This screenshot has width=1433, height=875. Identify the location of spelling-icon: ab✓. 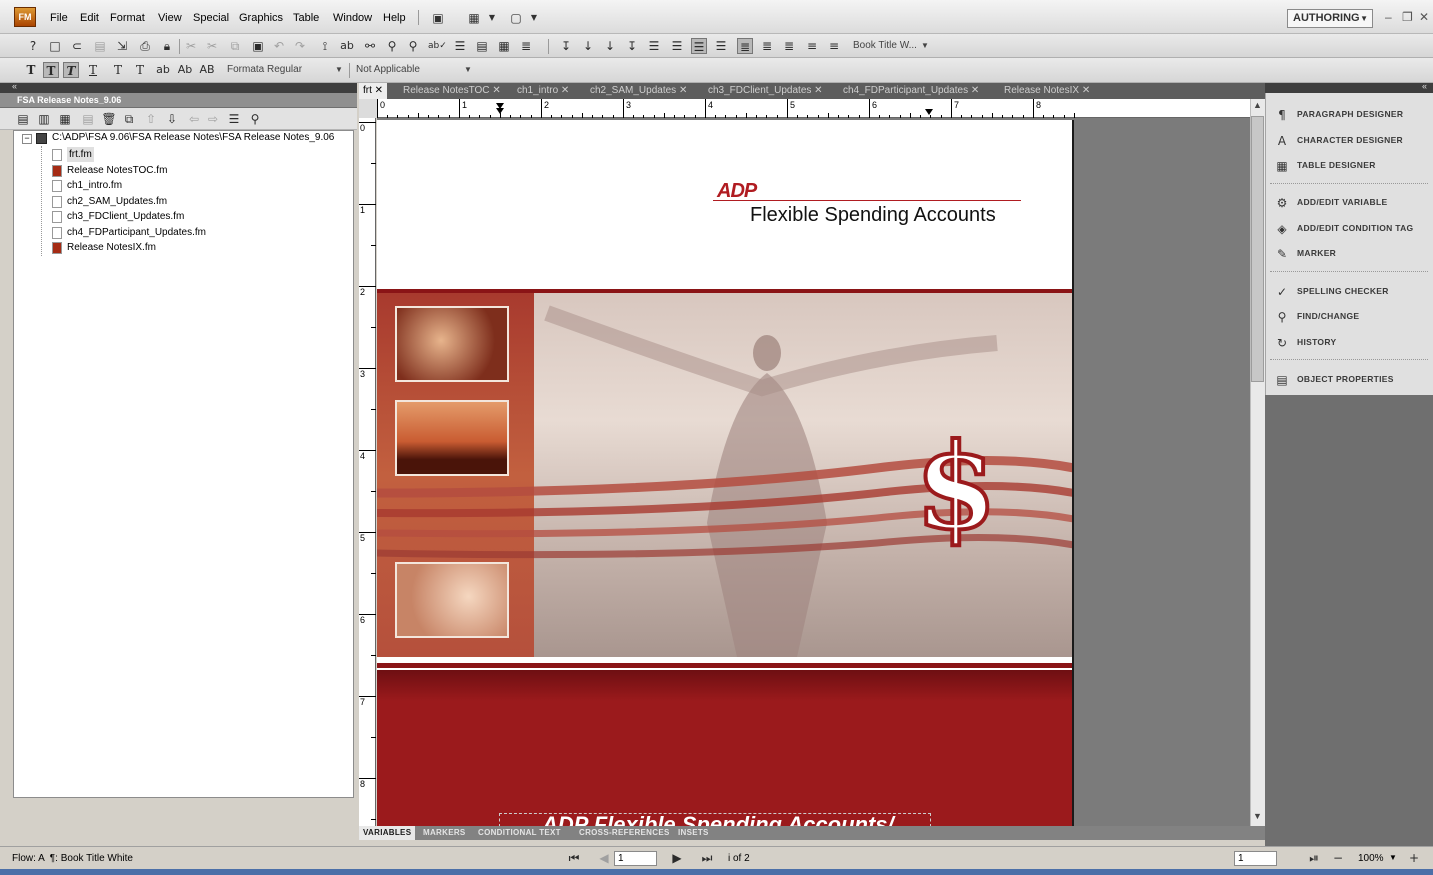
(437, 46).